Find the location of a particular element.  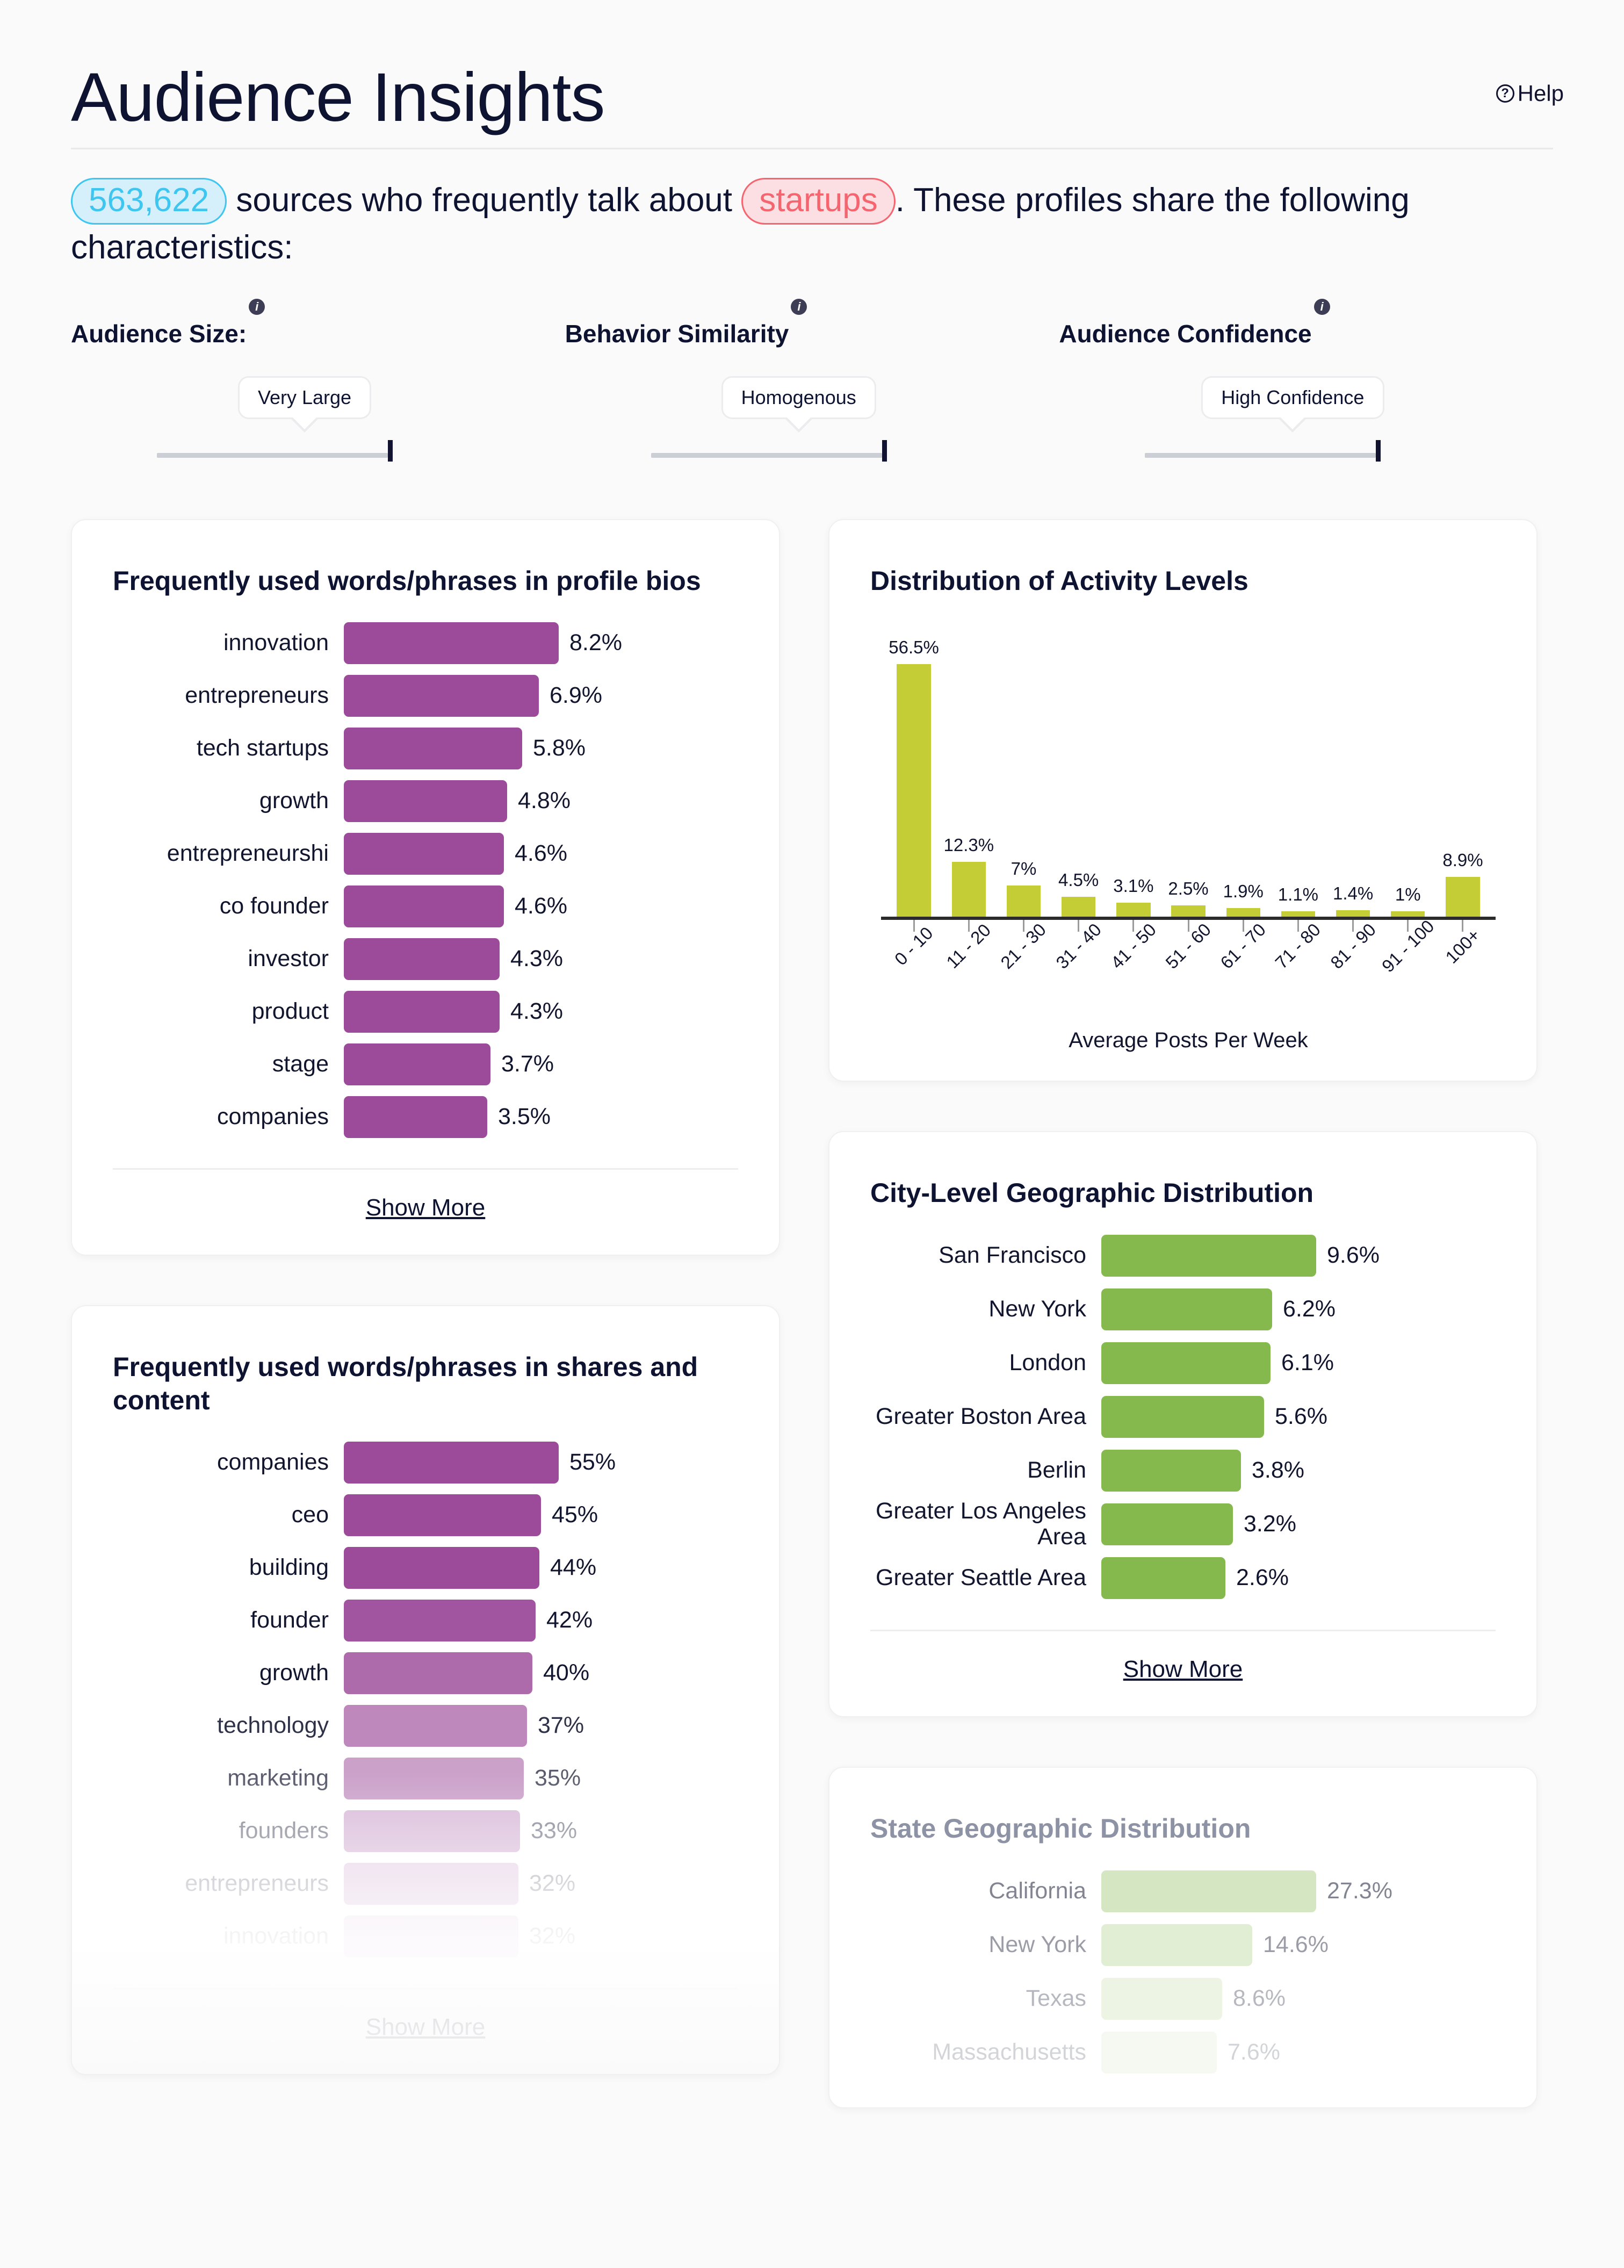

page-bottom-fade is located at coordinates (812, 2187).